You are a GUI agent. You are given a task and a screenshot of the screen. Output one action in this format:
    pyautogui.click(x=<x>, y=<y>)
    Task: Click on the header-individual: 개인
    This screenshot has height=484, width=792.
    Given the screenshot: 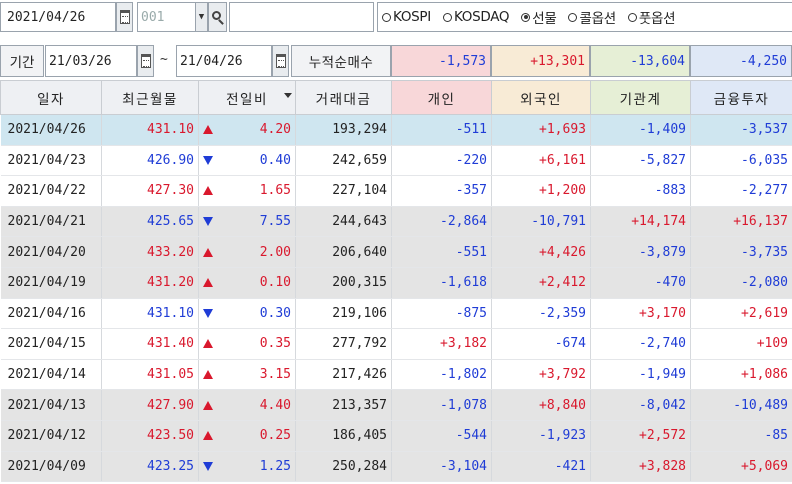 What is the action you would take?
    pyautogui.click(x=441, y=97)
    